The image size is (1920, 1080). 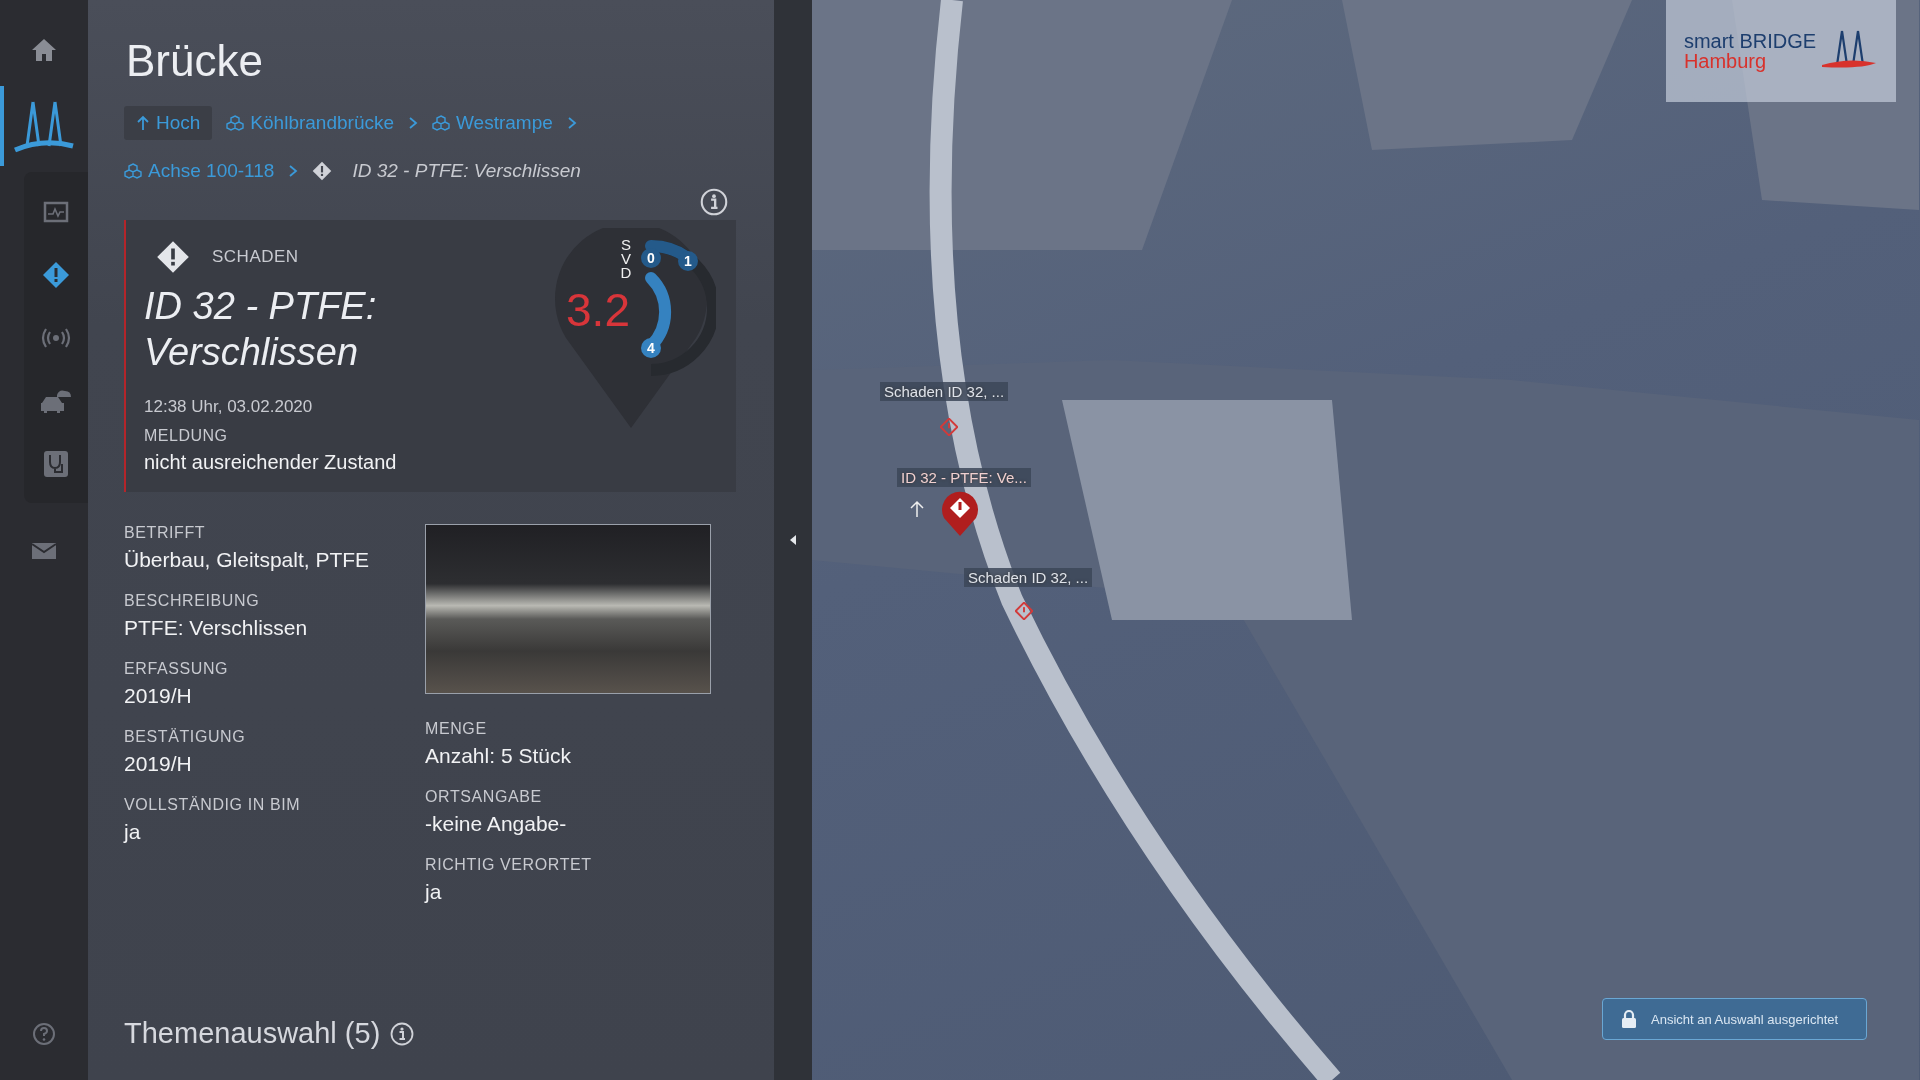 What do you see at coordinates (229, 407) in the screenshot?
I see `timestamp: 12:38 Uhr, 03.02.2020` at bounding box center [229, 407].